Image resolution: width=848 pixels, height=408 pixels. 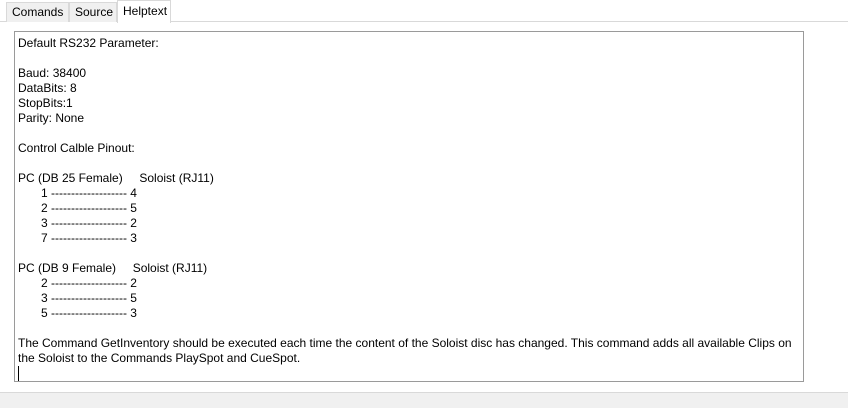 What do you see at coordinates (116, 178) in the screenshot?
I see `db25-header: PC (DB 25 Female) Soloist (RJ11)` at bounding box center [116, 178].